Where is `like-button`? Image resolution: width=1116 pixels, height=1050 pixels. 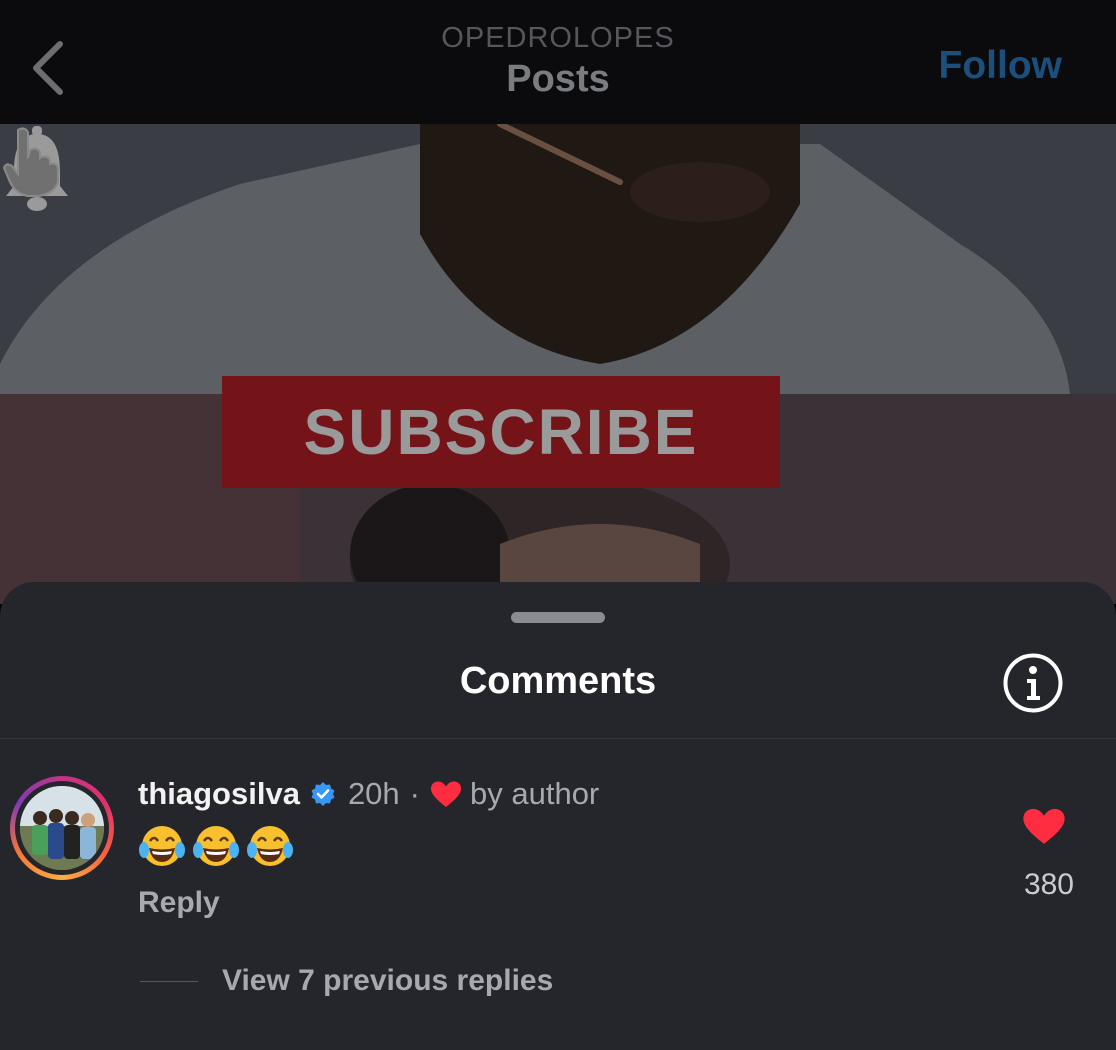
like-button is located at coordinates (1044, 828).